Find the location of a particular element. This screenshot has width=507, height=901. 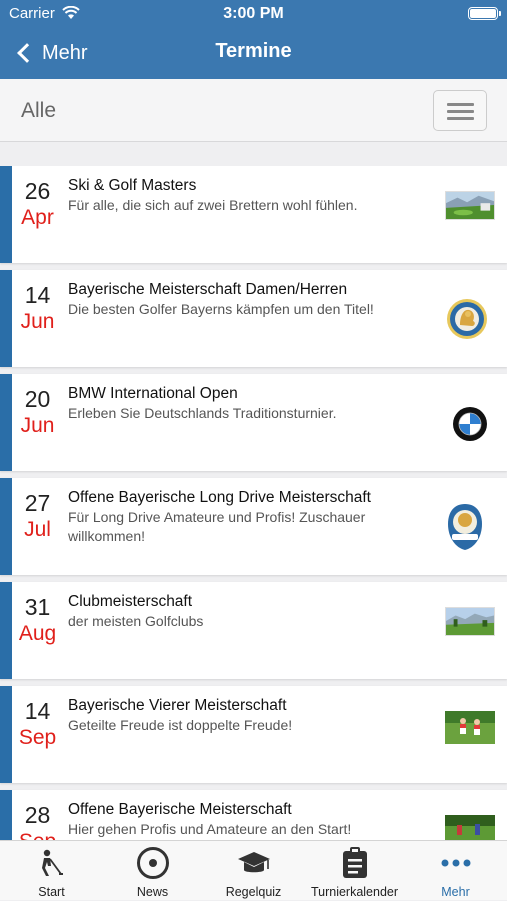

graduation-cap-icon is located at coordinates (253, 863).